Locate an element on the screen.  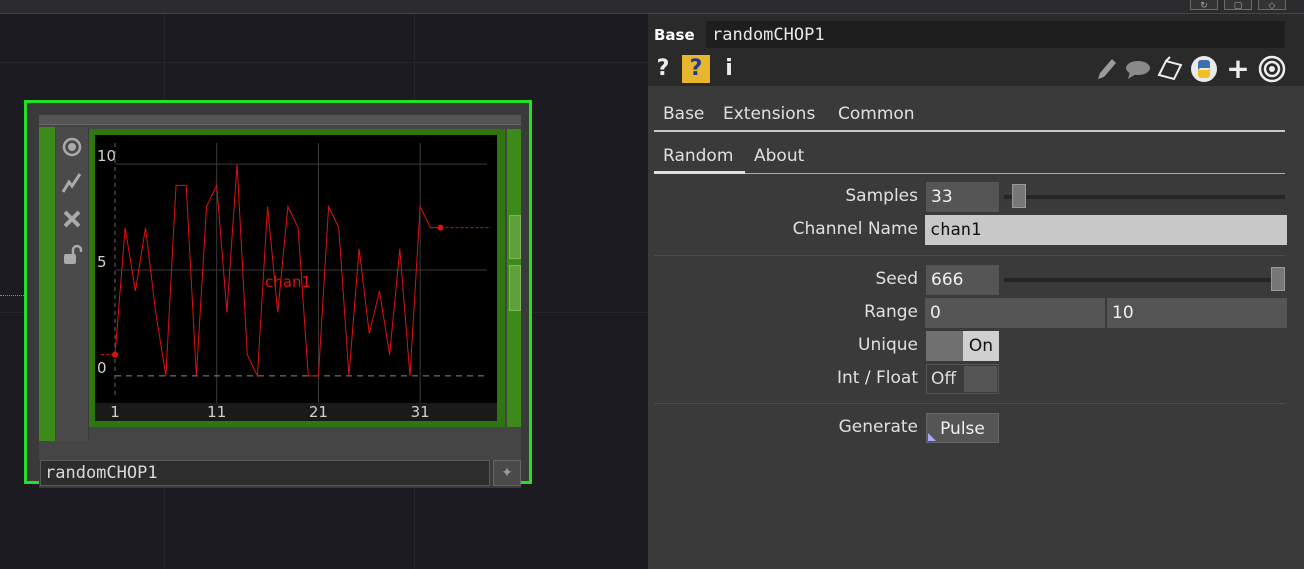
int-float-toggle: Off is located at coordinates (962, 379).